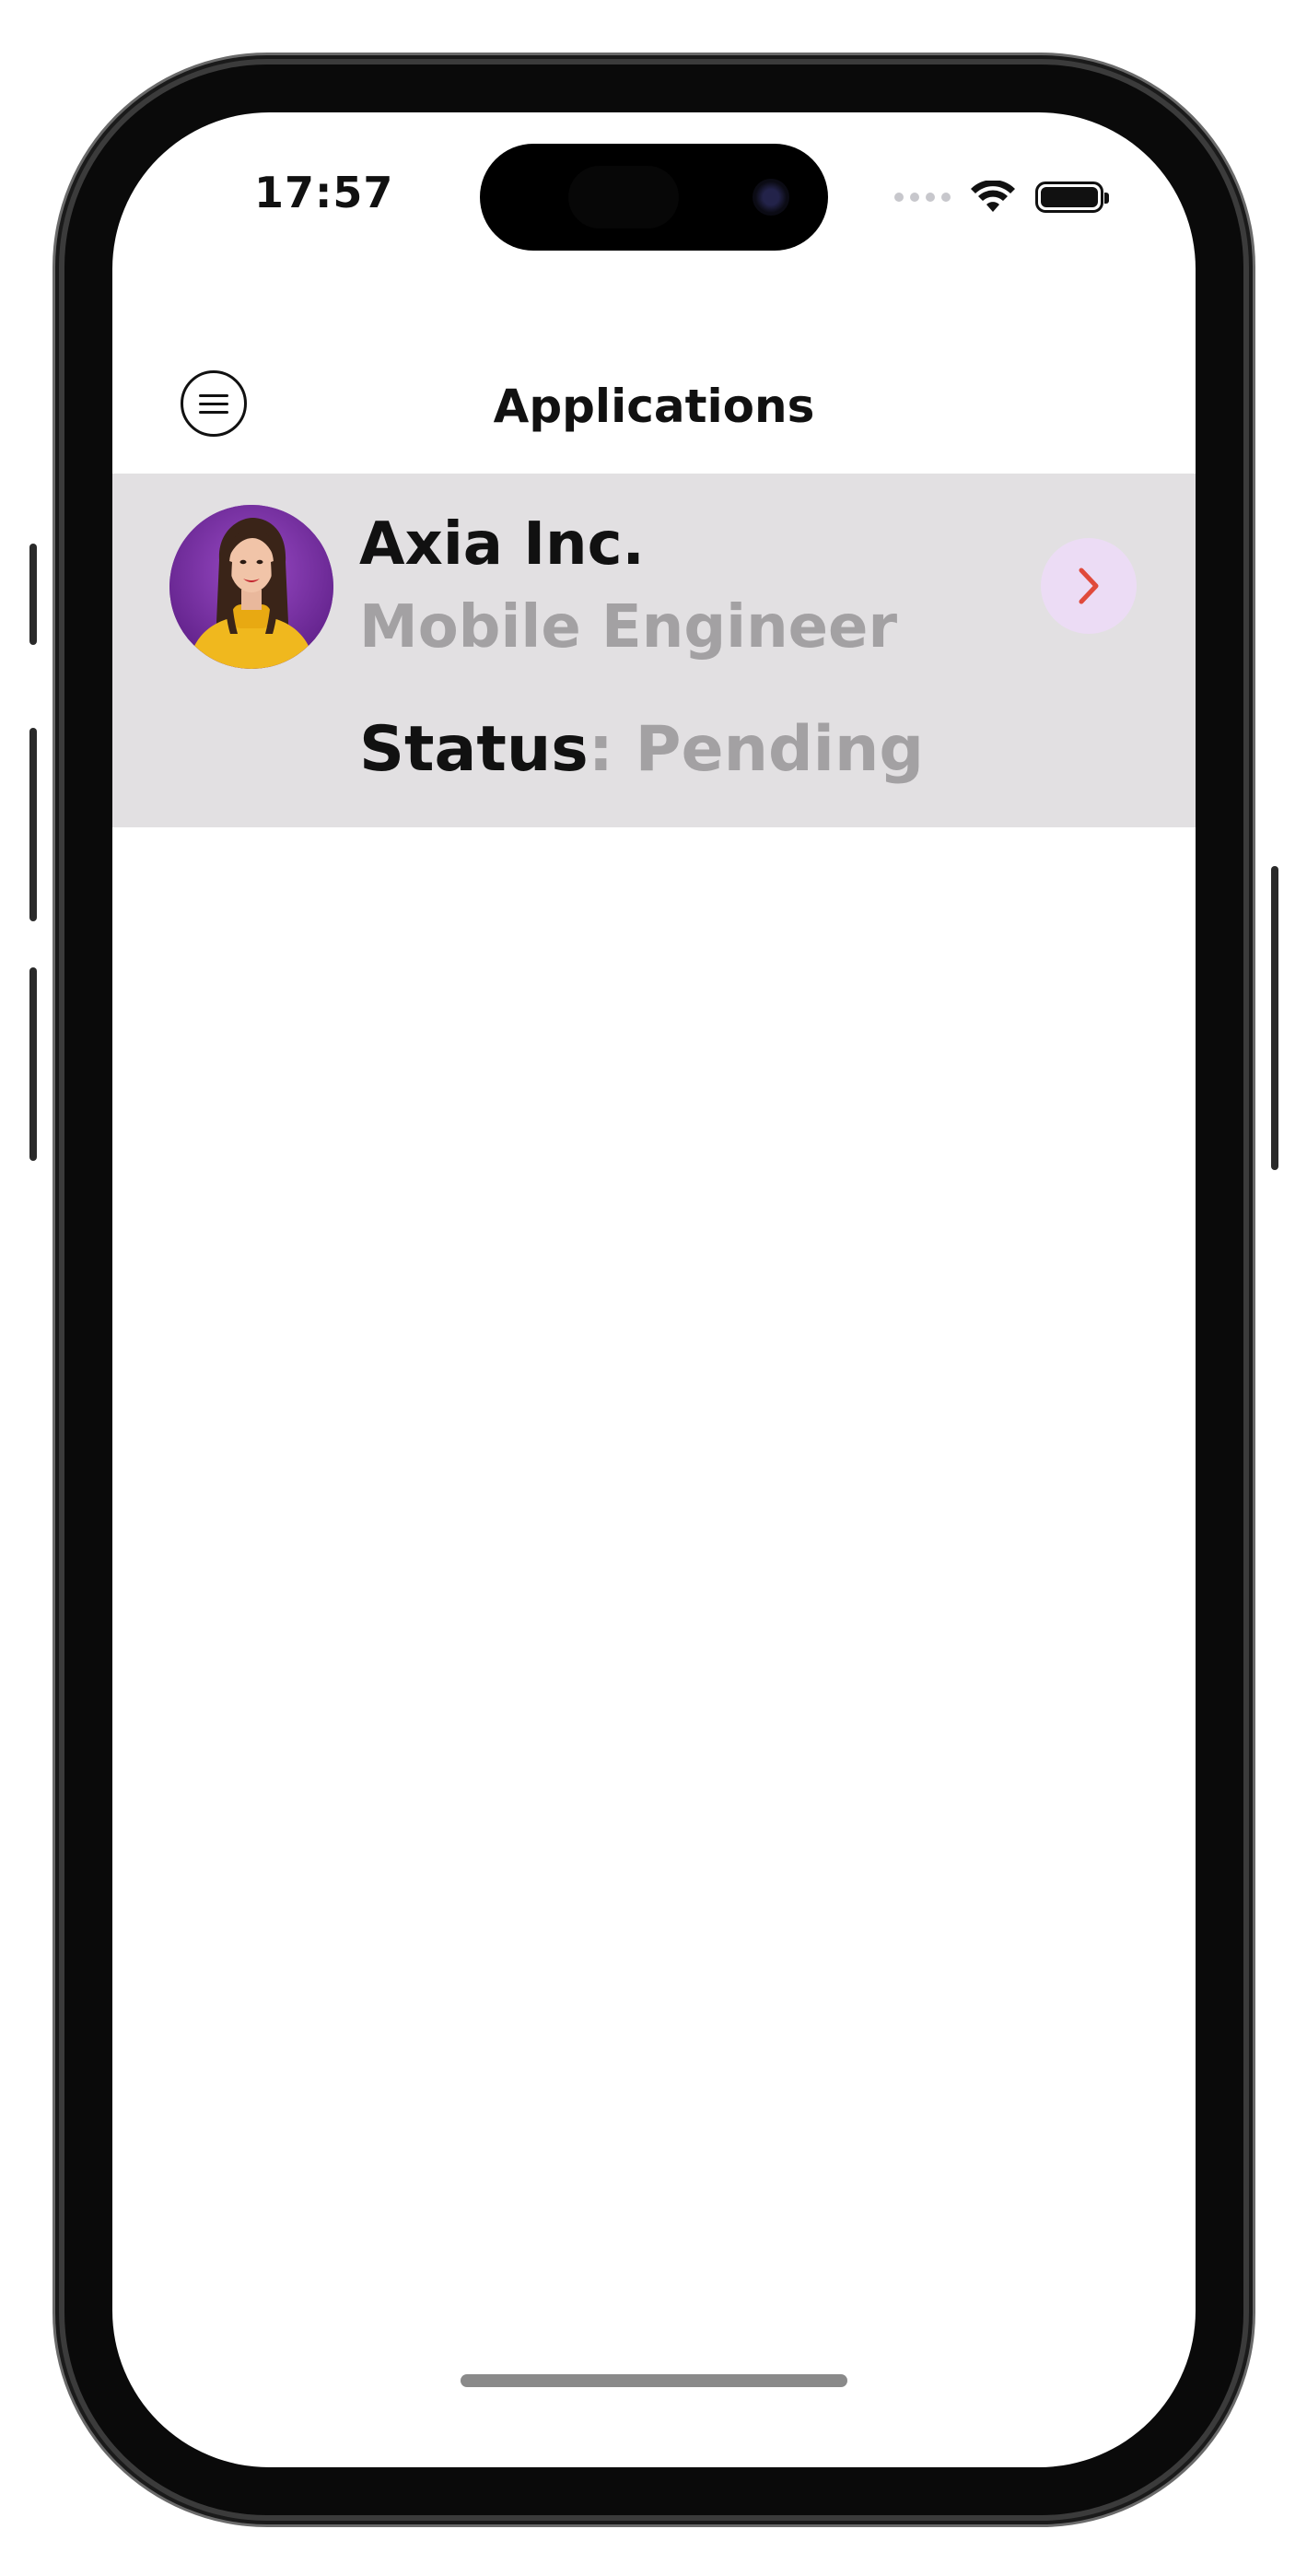  Describe the element at coordinates (654, 2380) in the screenshot. I see `home-indicator` at that location.